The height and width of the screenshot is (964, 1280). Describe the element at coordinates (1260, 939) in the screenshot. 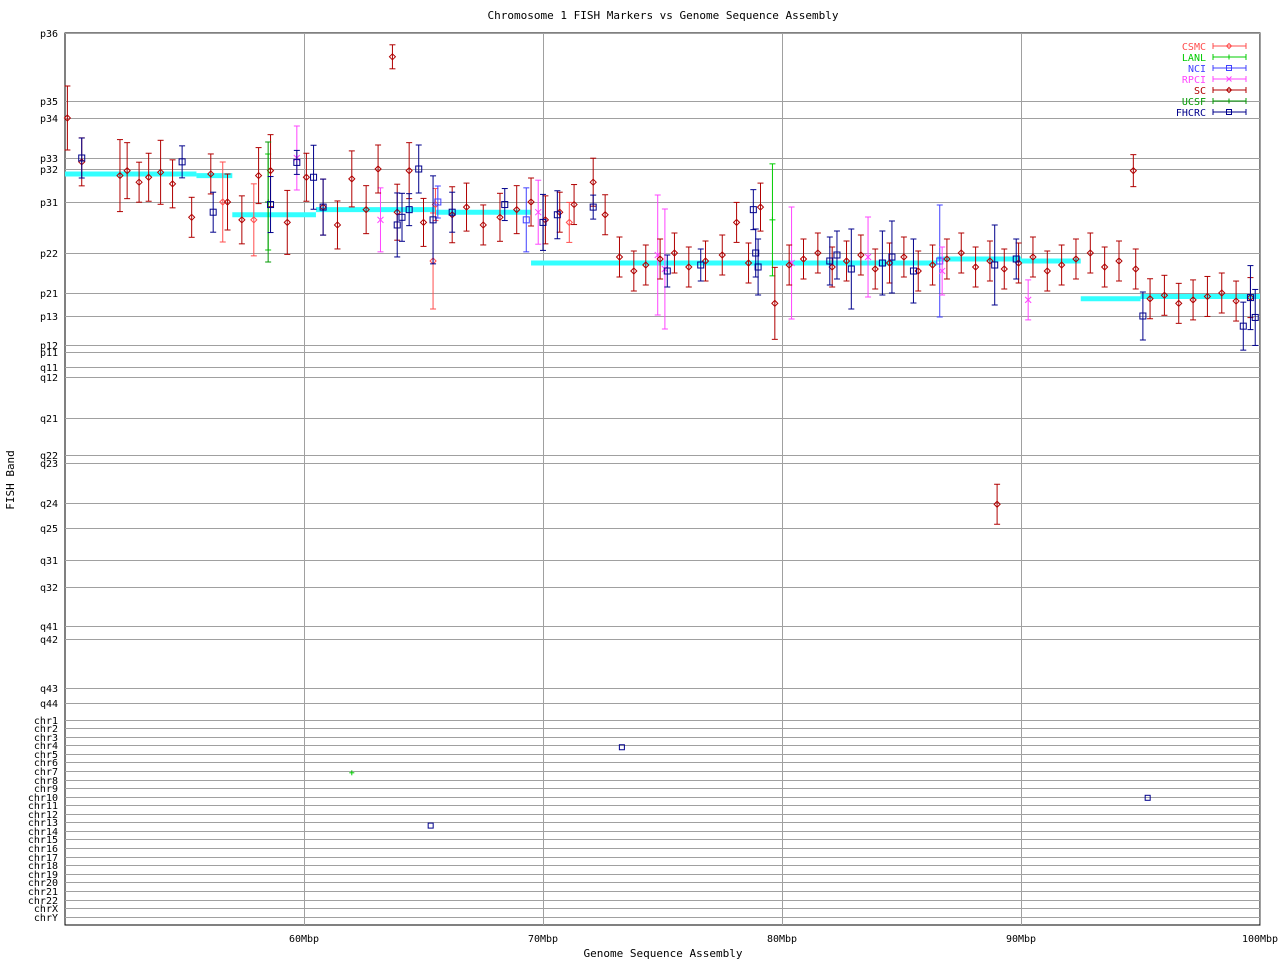

I see `x-tick-label-100: 100Mbp` at that location.